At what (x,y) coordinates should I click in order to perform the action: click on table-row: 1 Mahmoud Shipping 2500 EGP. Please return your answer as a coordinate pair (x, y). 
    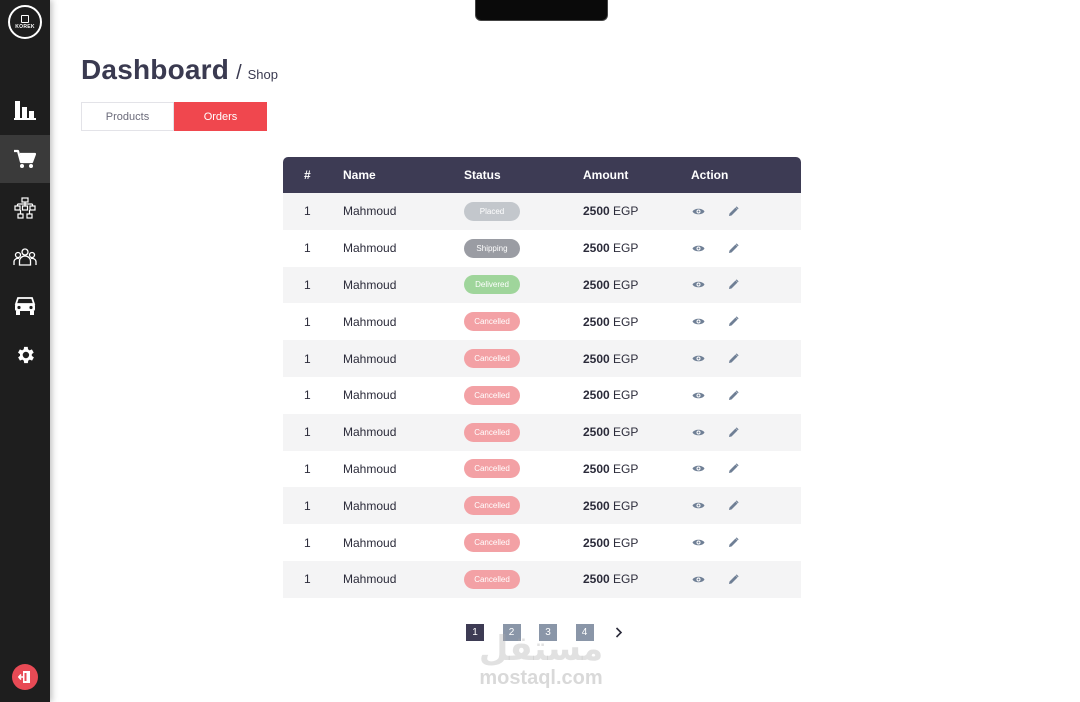
    Looking at the image, I should click on (542, 248).